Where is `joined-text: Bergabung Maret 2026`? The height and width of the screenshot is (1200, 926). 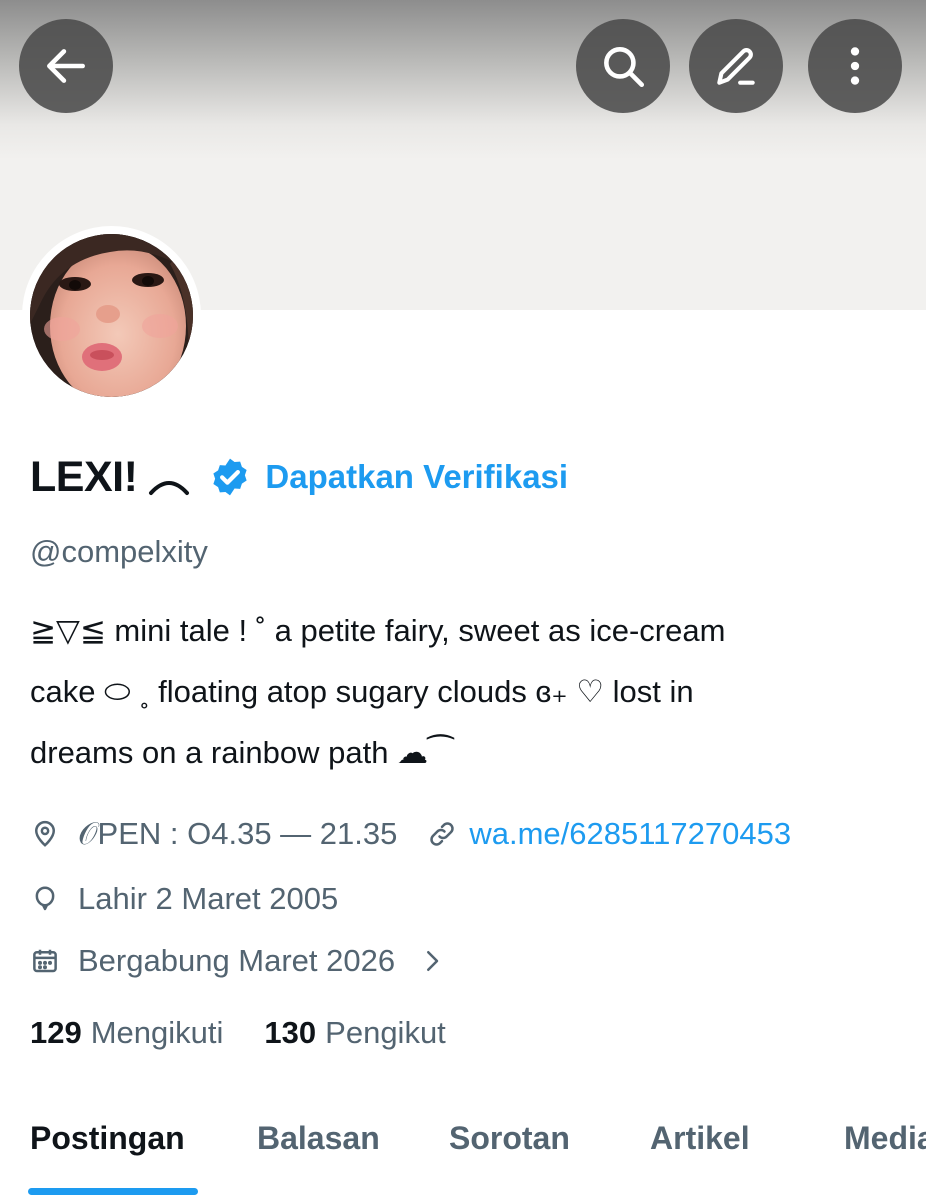 joined-text: Bergabung Maret 2026 is located at coordinates (237, 960).